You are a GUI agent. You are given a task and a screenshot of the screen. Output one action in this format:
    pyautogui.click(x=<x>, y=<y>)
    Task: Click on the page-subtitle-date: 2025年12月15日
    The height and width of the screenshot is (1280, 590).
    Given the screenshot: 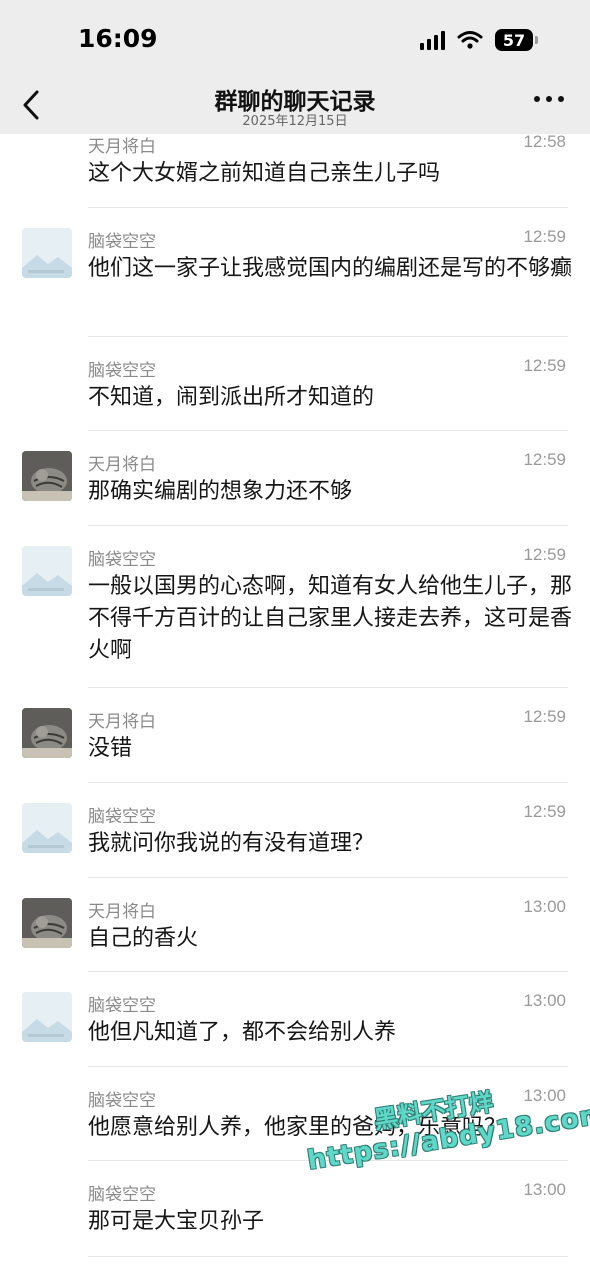 What is the action you would take?
    pyautogui.click(x=295, y=121)
    